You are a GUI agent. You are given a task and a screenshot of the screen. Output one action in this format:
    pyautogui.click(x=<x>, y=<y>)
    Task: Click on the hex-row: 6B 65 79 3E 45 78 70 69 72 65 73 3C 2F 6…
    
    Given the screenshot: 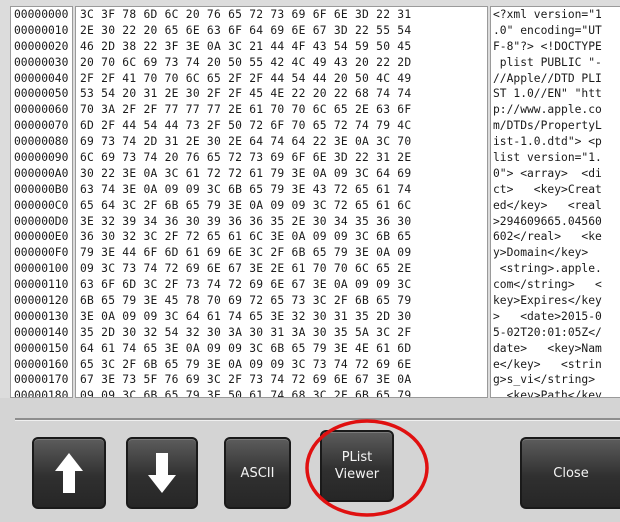 What is the action you would take?
    pyautogui.click(x=246, y=301)
    